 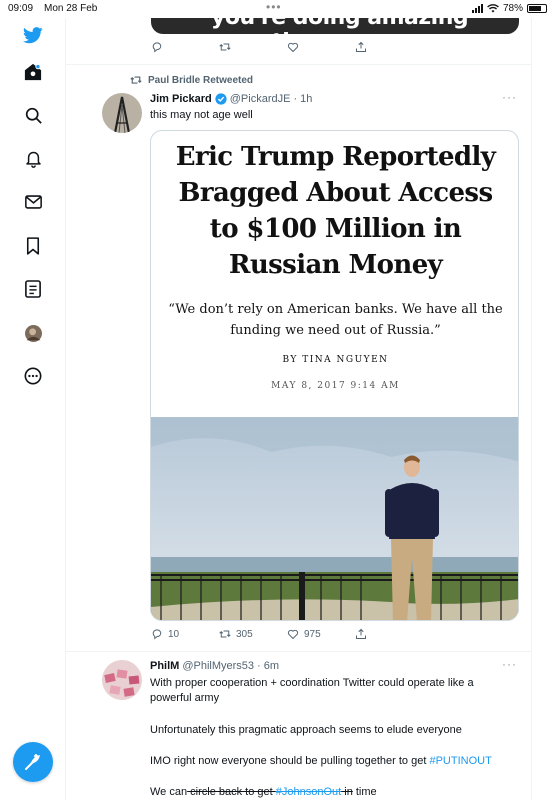 What do you see at coordinates (231, 792) in the screenshot?
I see `strikethrough-text: circle back to get` at bounding box center [231, 792].